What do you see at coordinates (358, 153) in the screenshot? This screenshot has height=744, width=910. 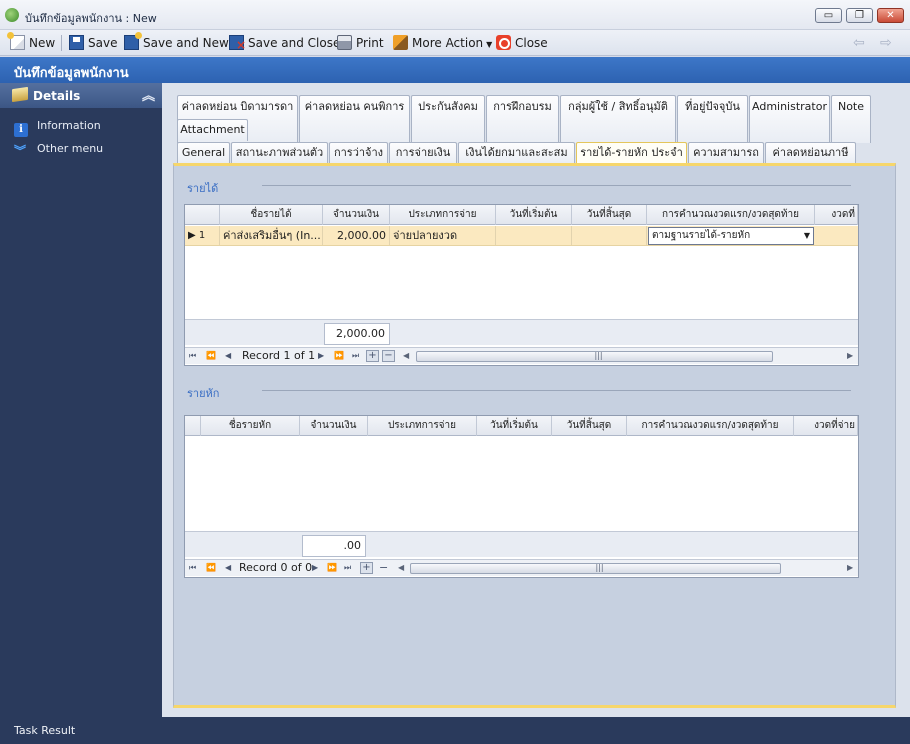 I see `tab-employment: การว่าจ้าง` at bounding box center [358, 153].